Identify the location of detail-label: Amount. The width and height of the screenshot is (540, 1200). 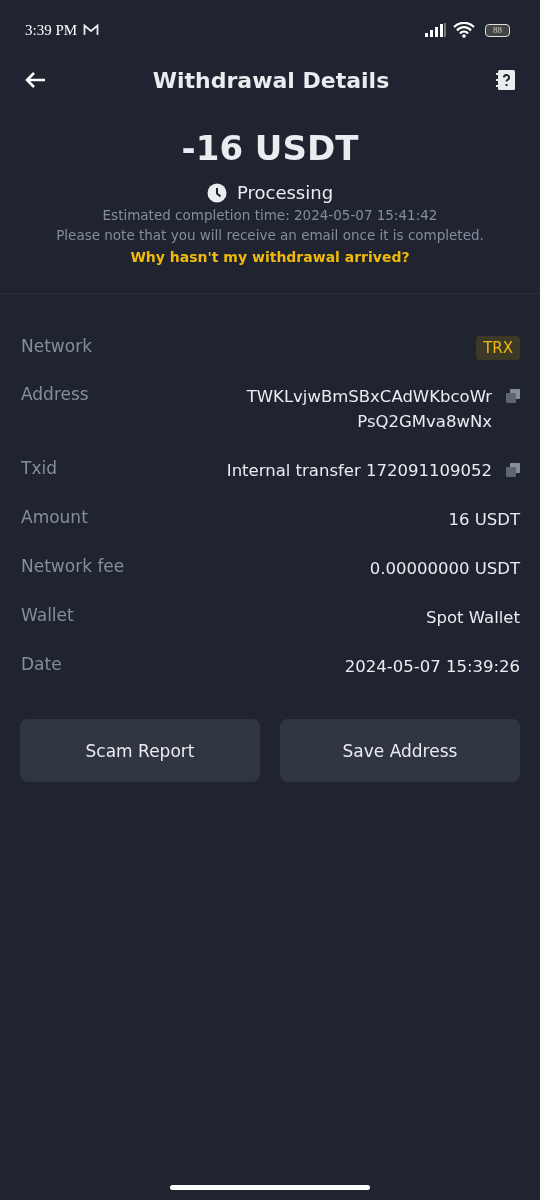
(54, 517).